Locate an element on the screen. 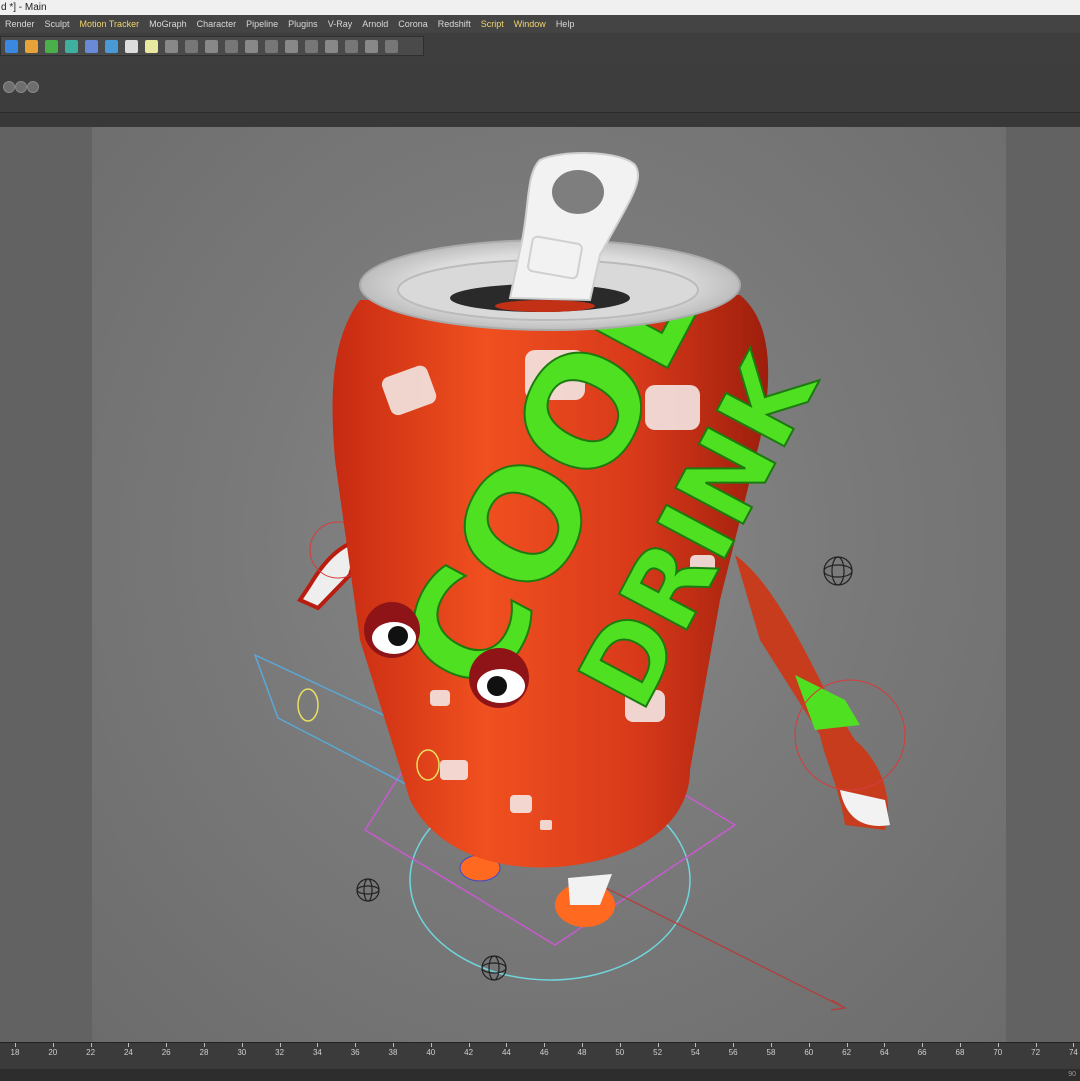  menu-item-v-ray: V-Ray is located at coordinates (340, 24).